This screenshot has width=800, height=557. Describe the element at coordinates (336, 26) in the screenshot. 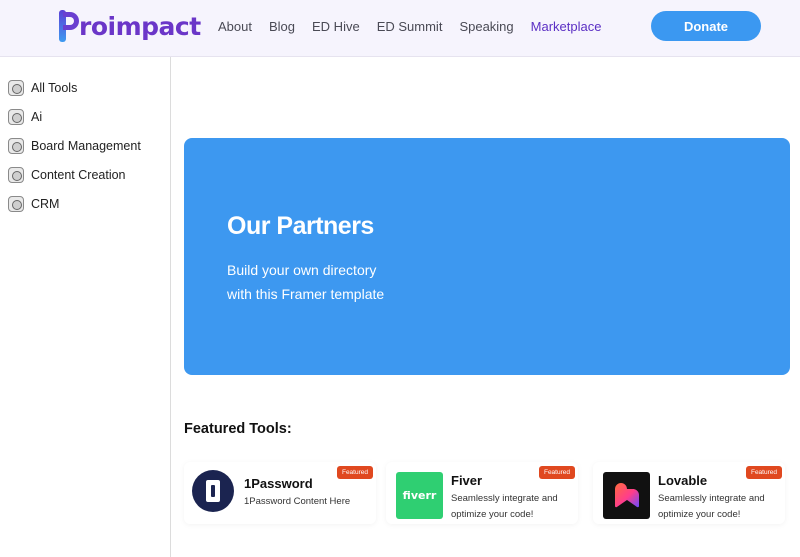

I see `nav-ed-hive: ED Hive` at that location.